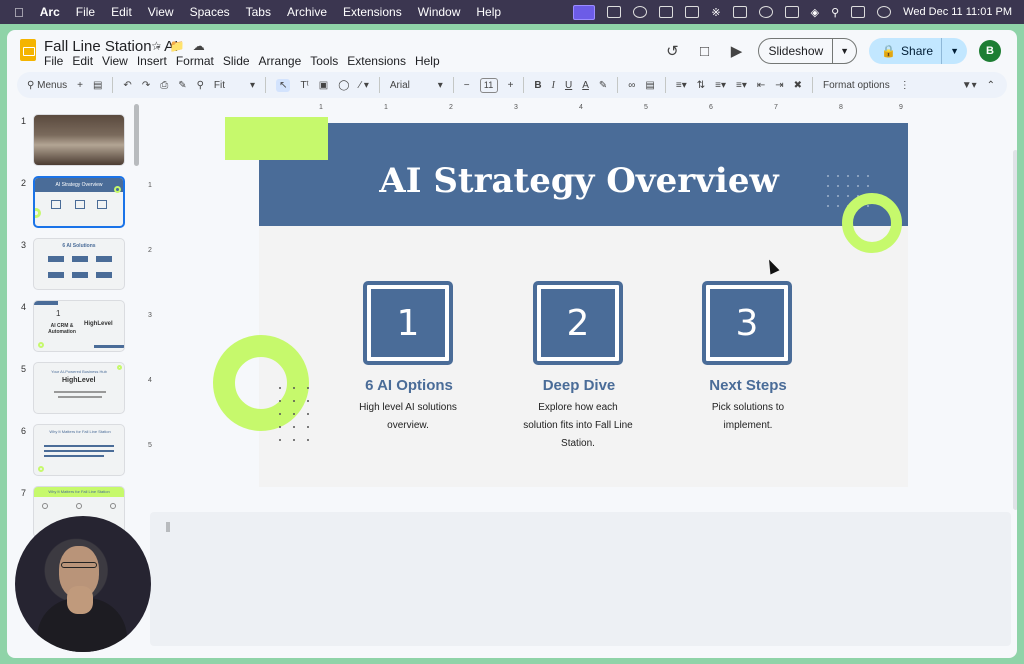 The width and height of the screenshot is (1024, 664). Describe the element at coordinates (72, 204) in the screenshot. I see `thumb-row-2: 2 AI Strategy Overview` at that location.